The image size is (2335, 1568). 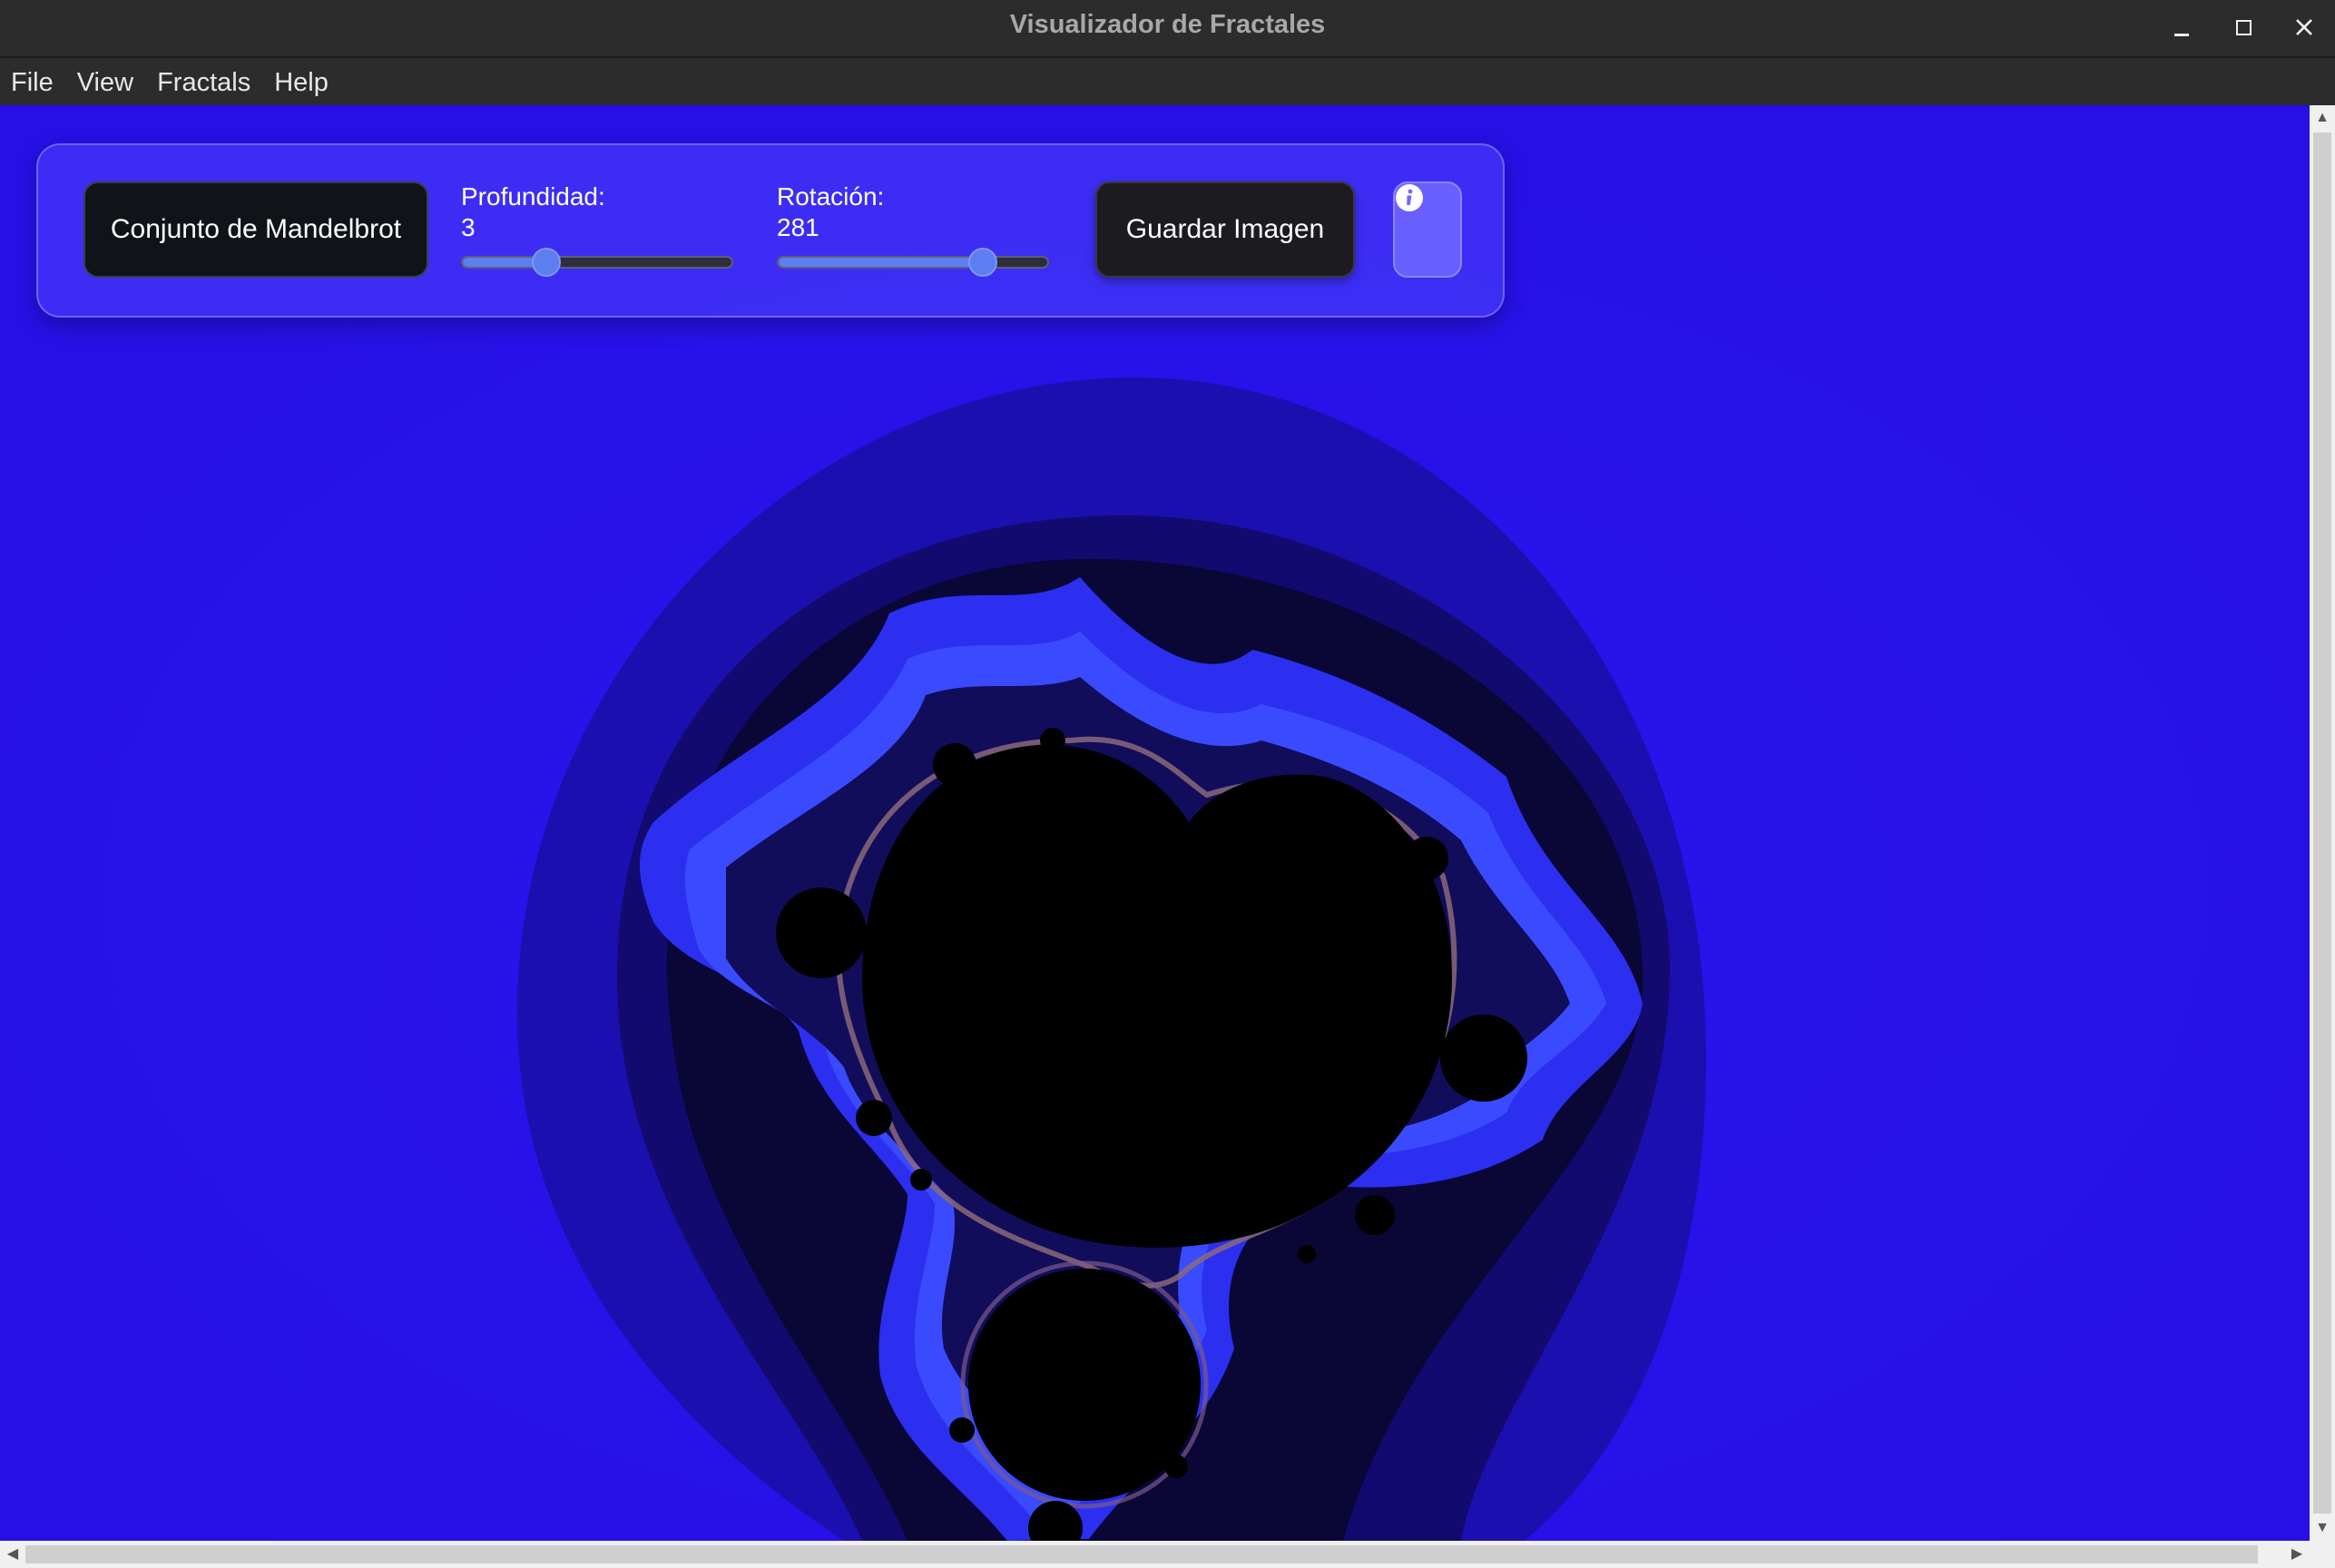 I want to click on fractal-select-button: Conjunto de Mandelbrot, so click(x=256, y=229).